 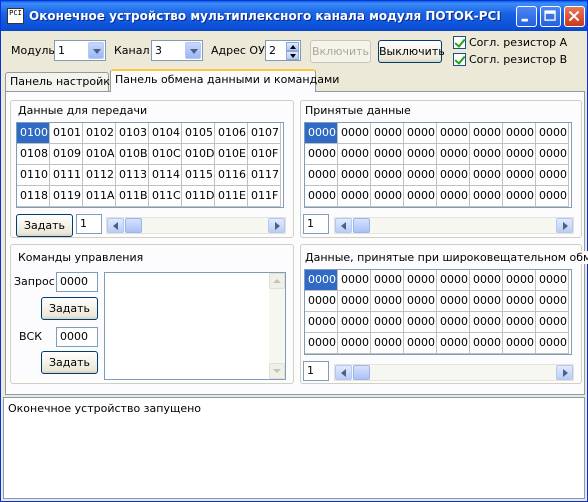 I want to click on scroll-down-icon, so click(x=277, y=371).